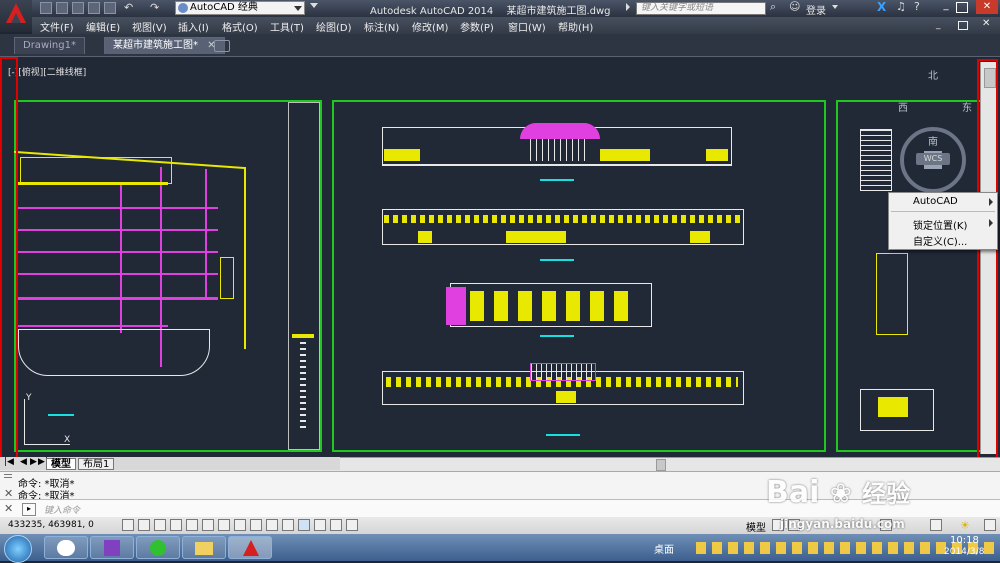  What do you see at coordinates (222, 46) in the screenshot?
I see `new-tab-icon` at bounding box center [222, 46].